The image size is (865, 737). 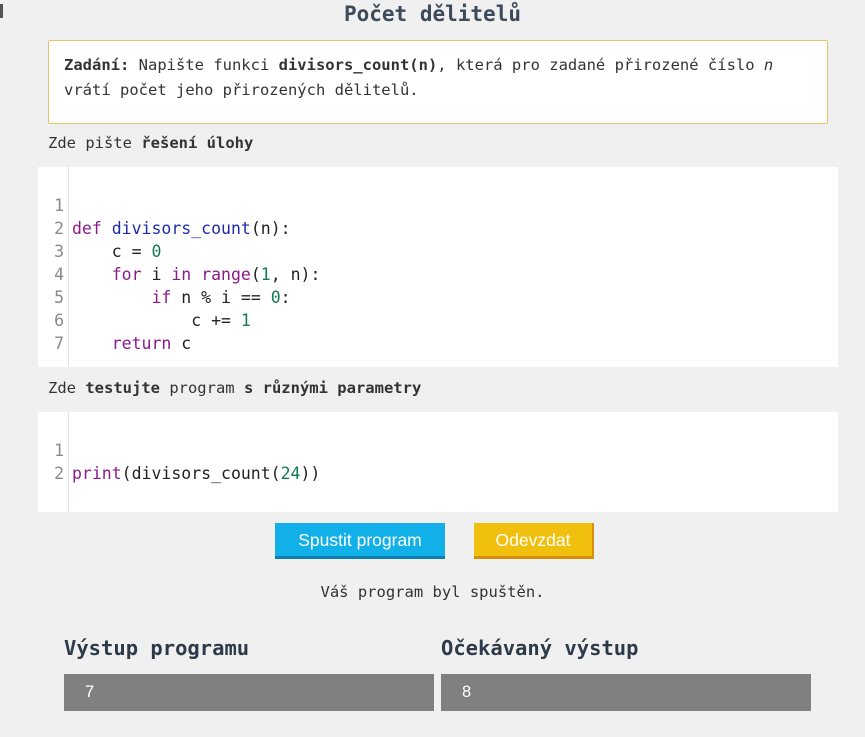 What do you see at coordinates (67, 388) in the screenshot?
I see `test-label-prefix: Zde` at bounding box center [67, 388].